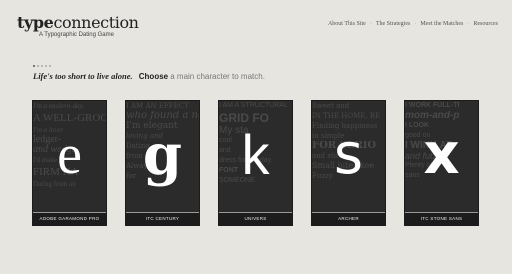  I want to click on card-font-name: ITC STONE SANS, so click(441, 218).